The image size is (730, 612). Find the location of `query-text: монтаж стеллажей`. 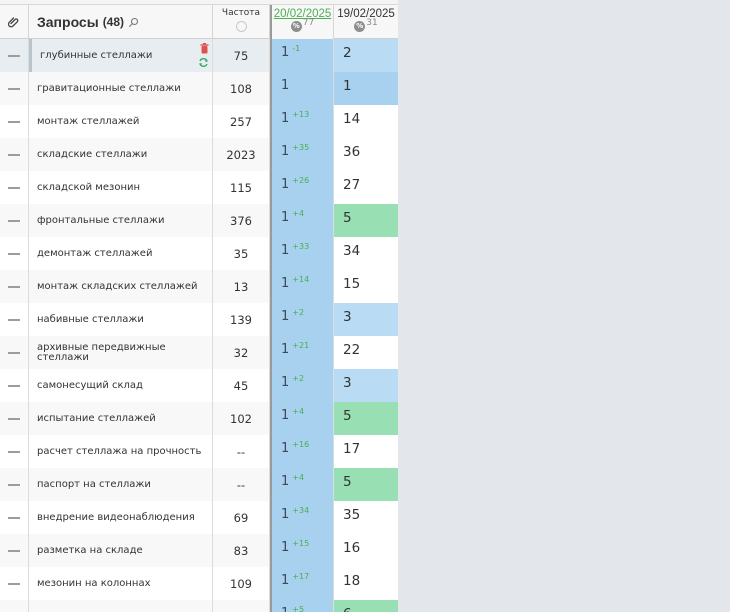

query-text: монтаж стеллажей is located at coordinates (88, 121).